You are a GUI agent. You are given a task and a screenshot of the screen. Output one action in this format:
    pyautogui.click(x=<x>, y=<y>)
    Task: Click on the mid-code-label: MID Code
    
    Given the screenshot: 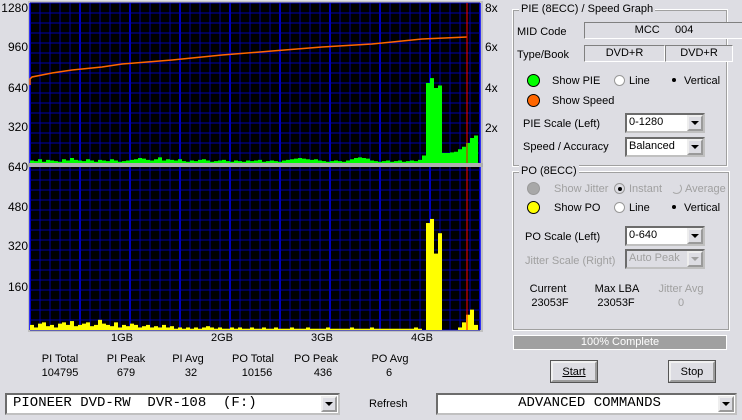 What is the action you would take?
    pyautogui.click(x=542, y=32)
    